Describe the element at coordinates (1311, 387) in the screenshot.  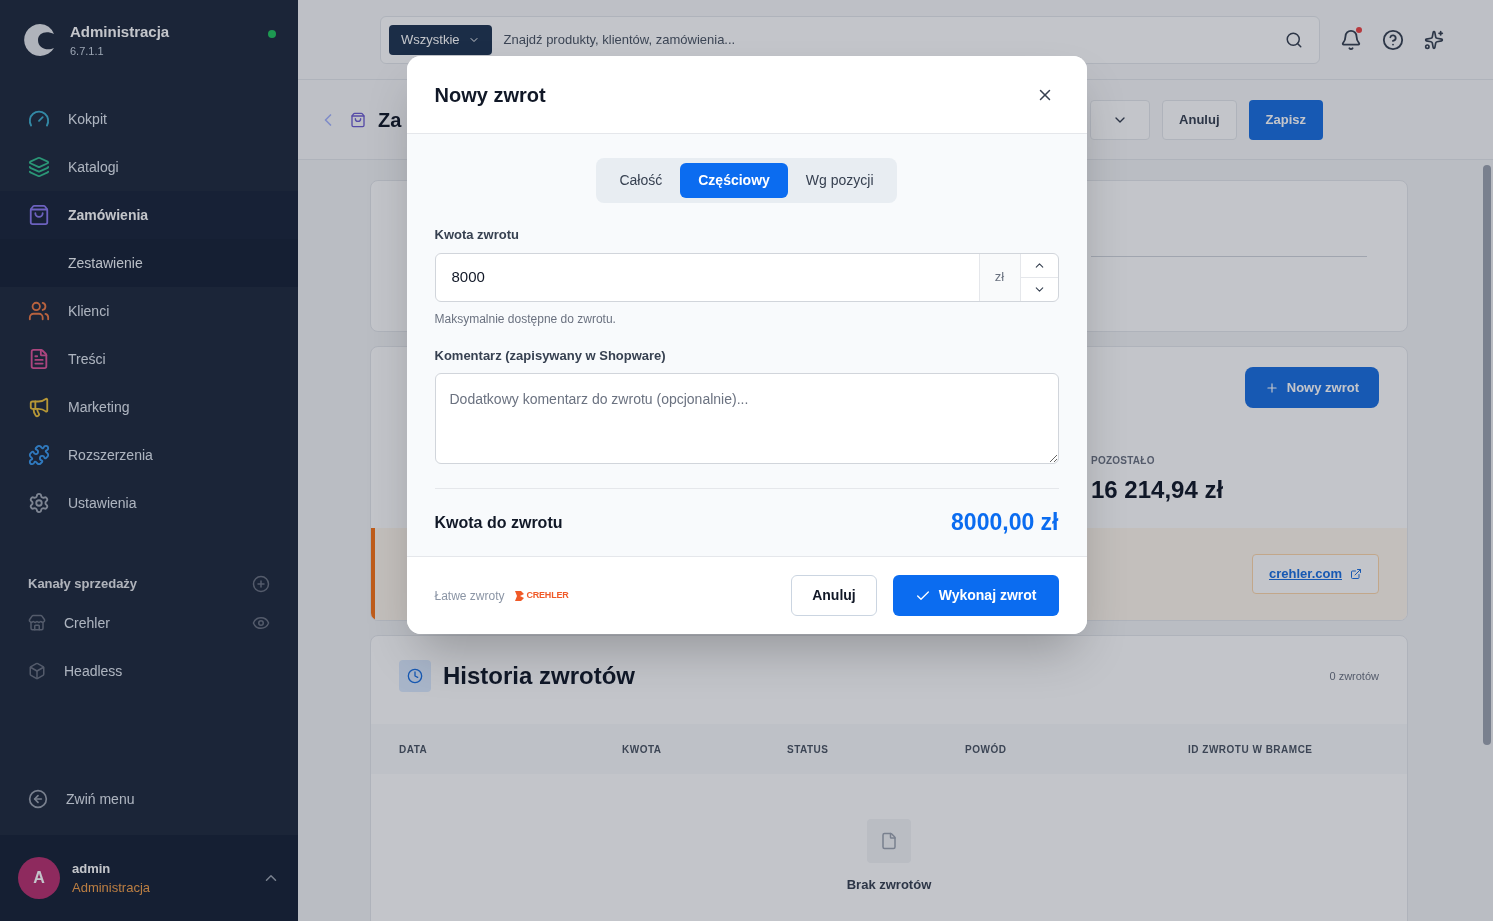
I see `new-refund-button: Nowy zwrot` at that location.